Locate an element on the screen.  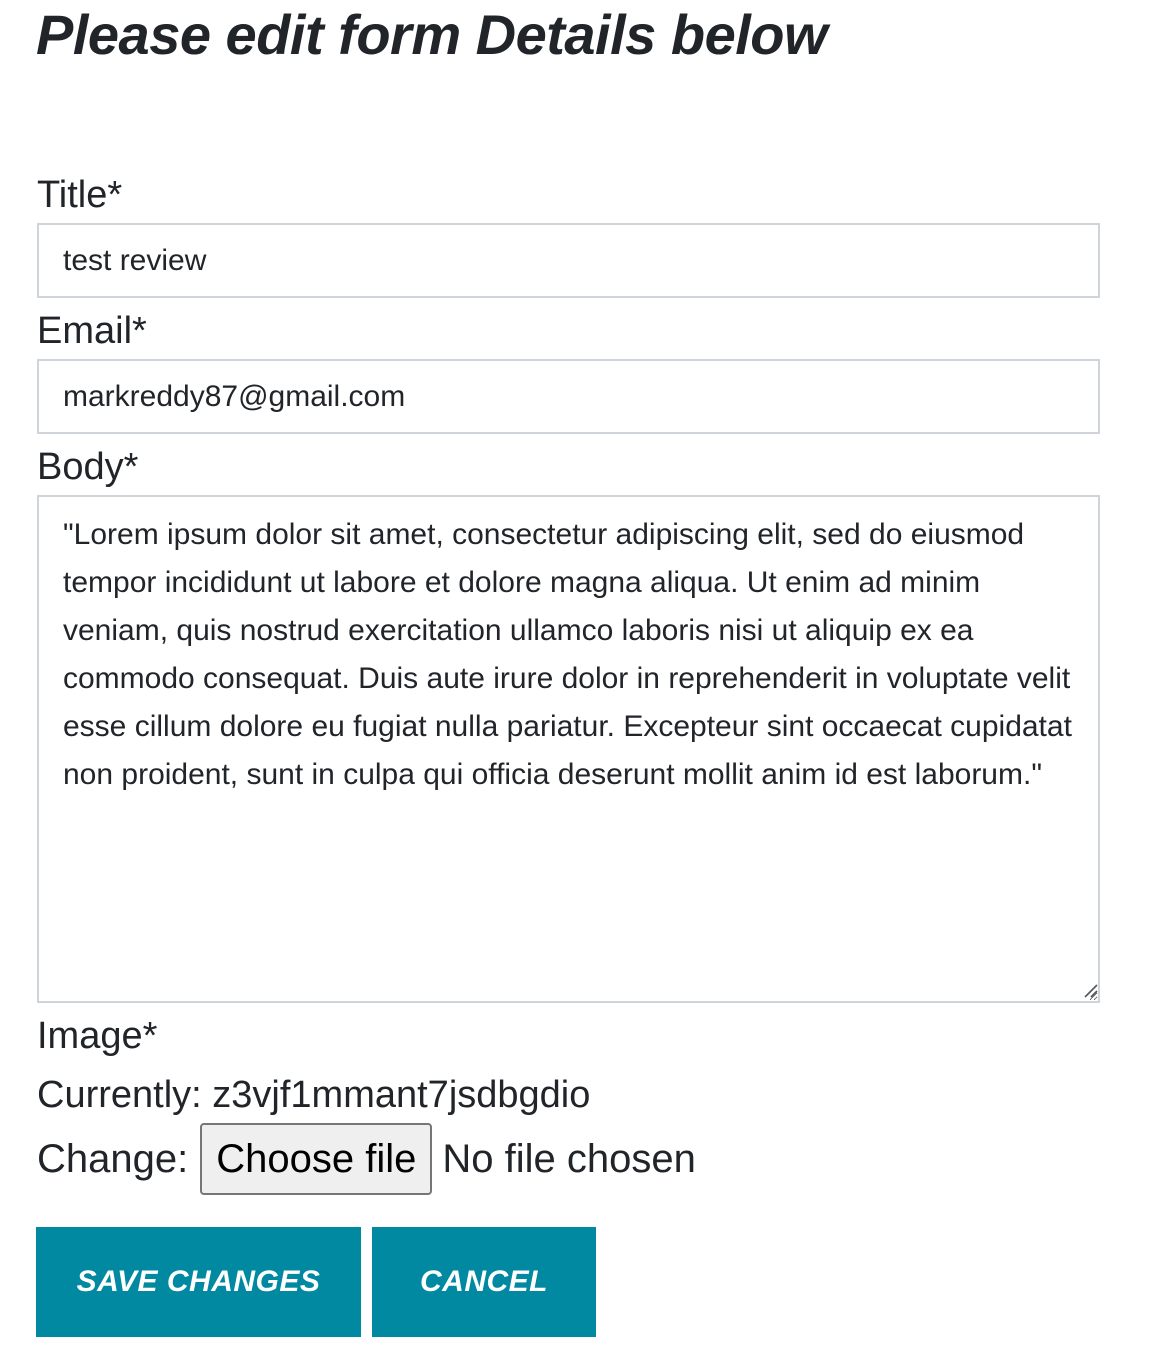
body-label: Body* is located at coordinates (88, 467).